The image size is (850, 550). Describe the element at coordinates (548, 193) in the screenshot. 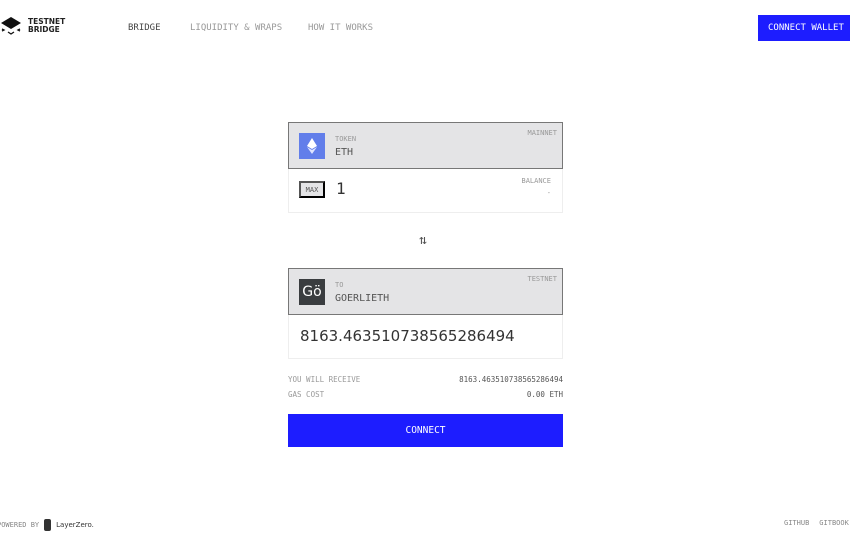

I see `balance-value: -` at that location.